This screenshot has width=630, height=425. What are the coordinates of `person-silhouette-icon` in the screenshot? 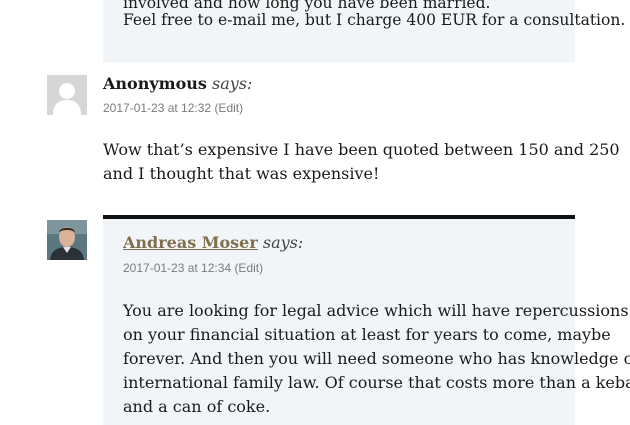 It's located at (67, 95).